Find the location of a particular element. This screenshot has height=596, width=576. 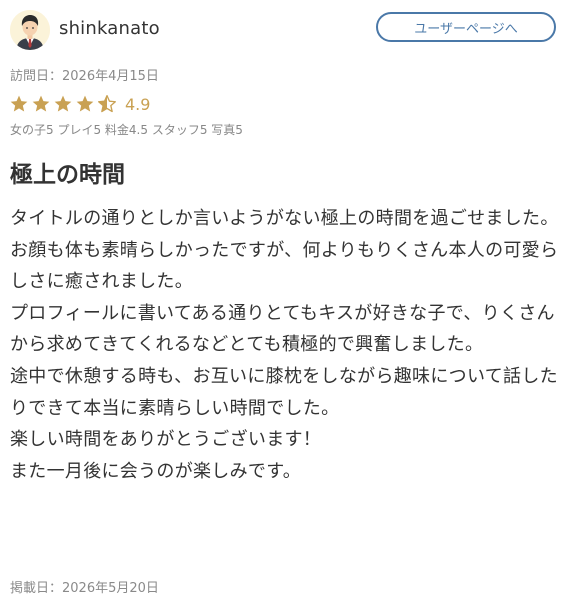

avatar is located at coordinates (30, 30).